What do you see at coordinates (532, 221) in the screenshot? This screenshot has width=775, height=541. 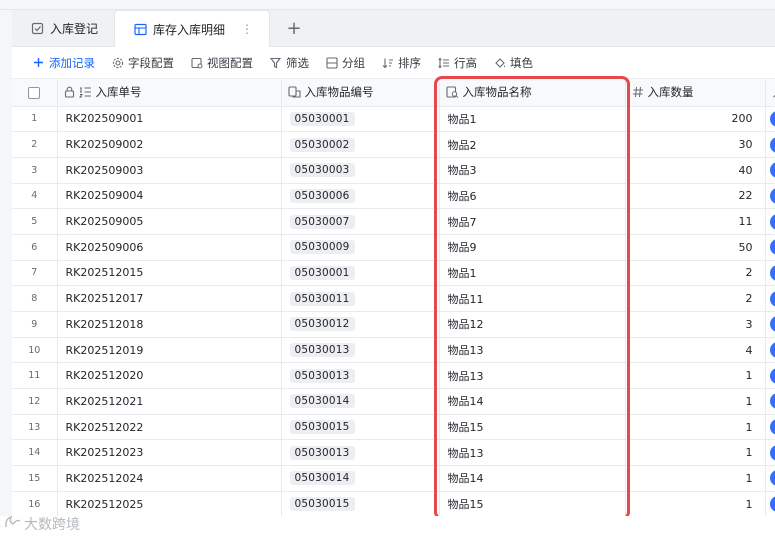 I see `cell-item-name: 物品7` at bounding box center [532, 221].